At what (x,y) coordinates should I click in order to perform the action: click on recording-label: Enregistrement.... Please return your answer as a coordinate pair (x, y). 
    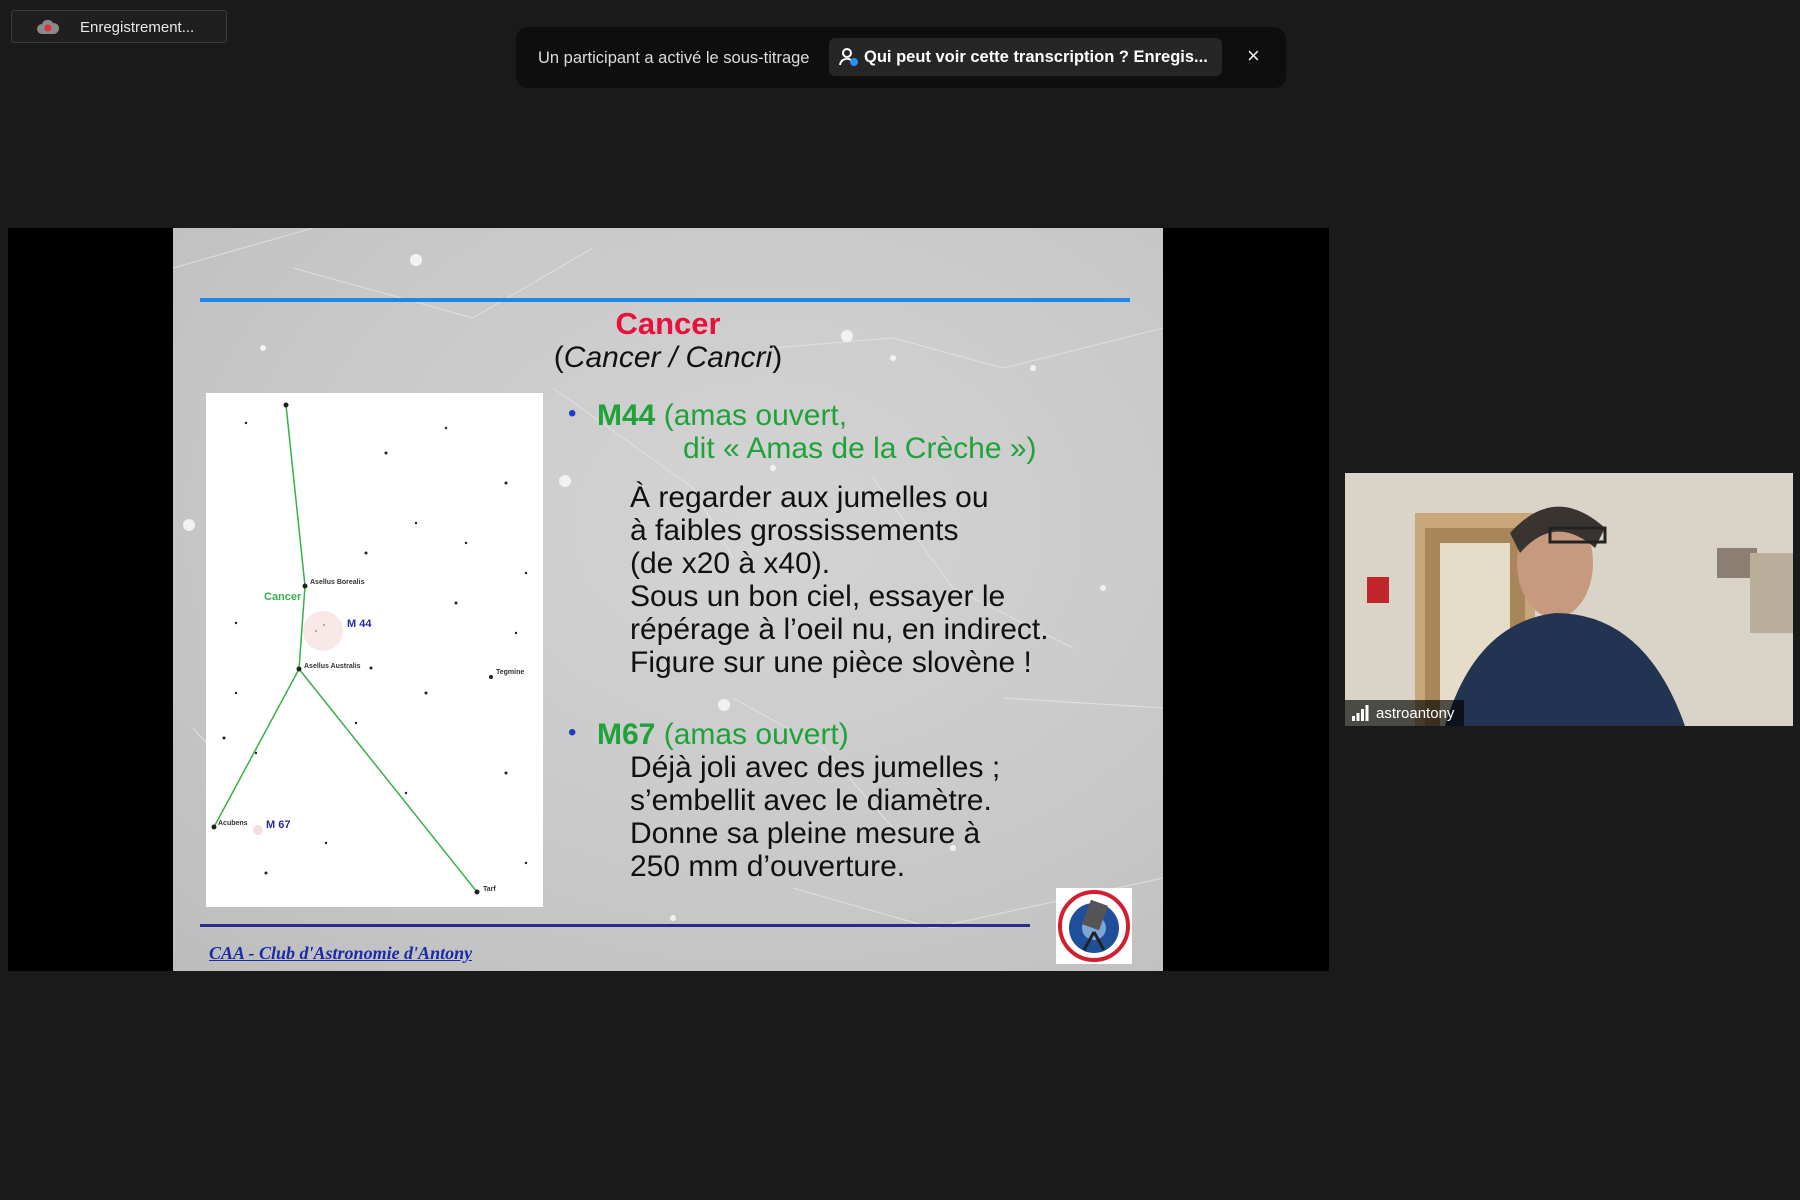
    Looking at the image, I should click on (137, 27).